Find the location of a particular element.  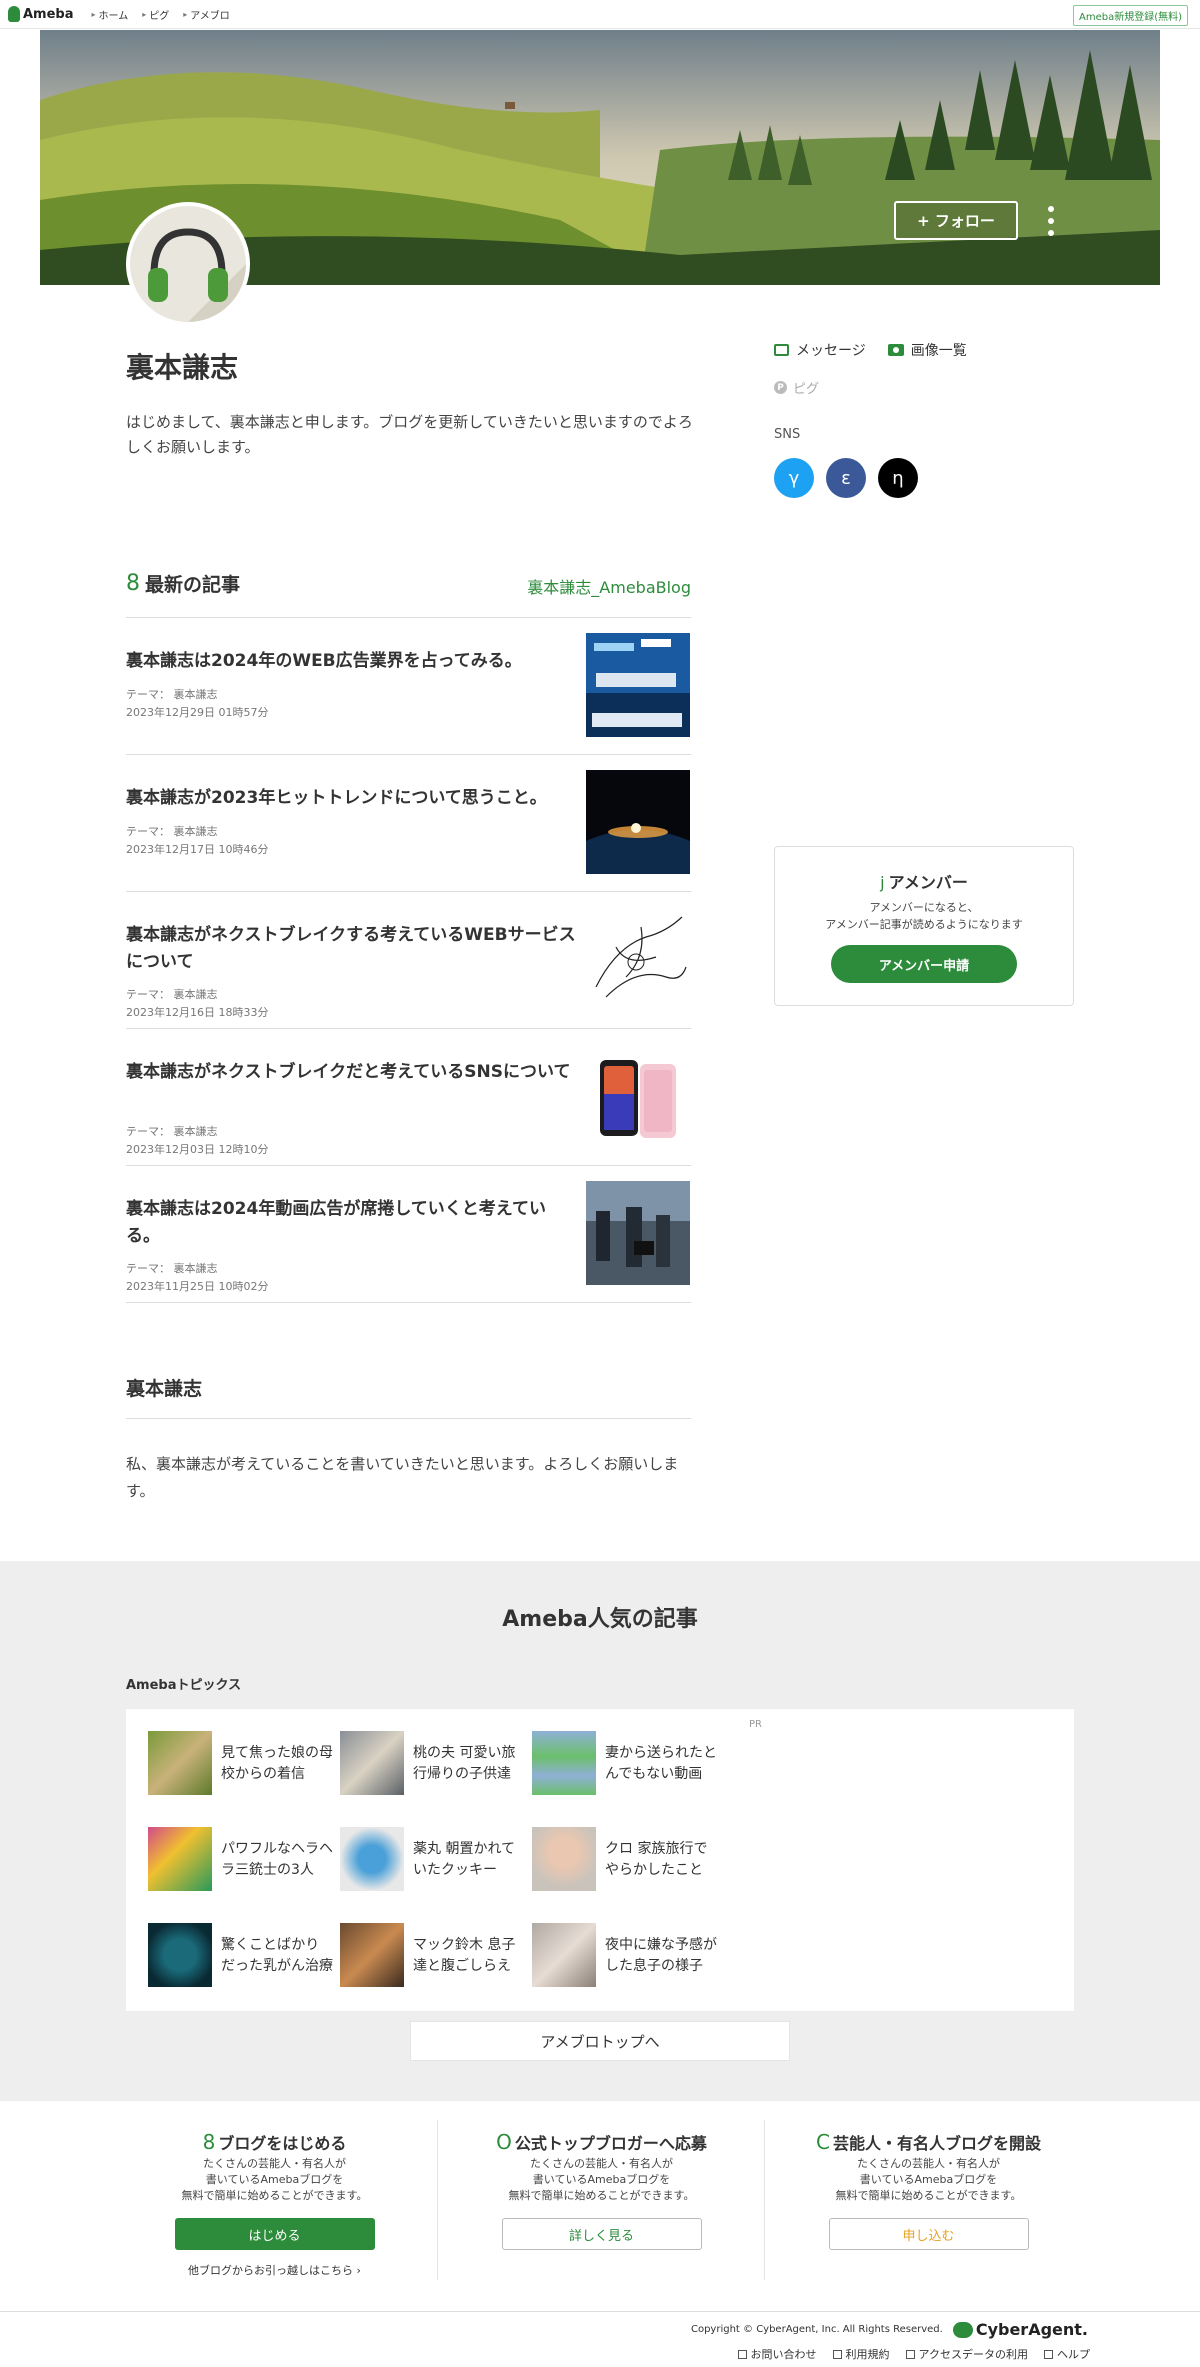

signup-button: Ameba新規登録(無料) is located at coordinates (1130, 15).